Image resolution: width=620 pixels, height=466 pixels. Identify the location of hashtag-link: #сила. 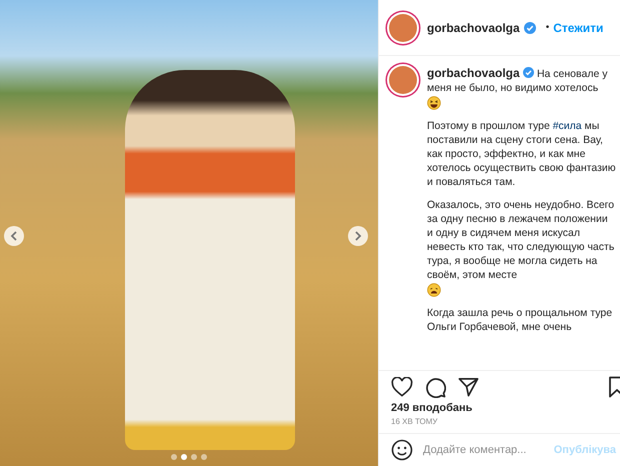
(567, 126).